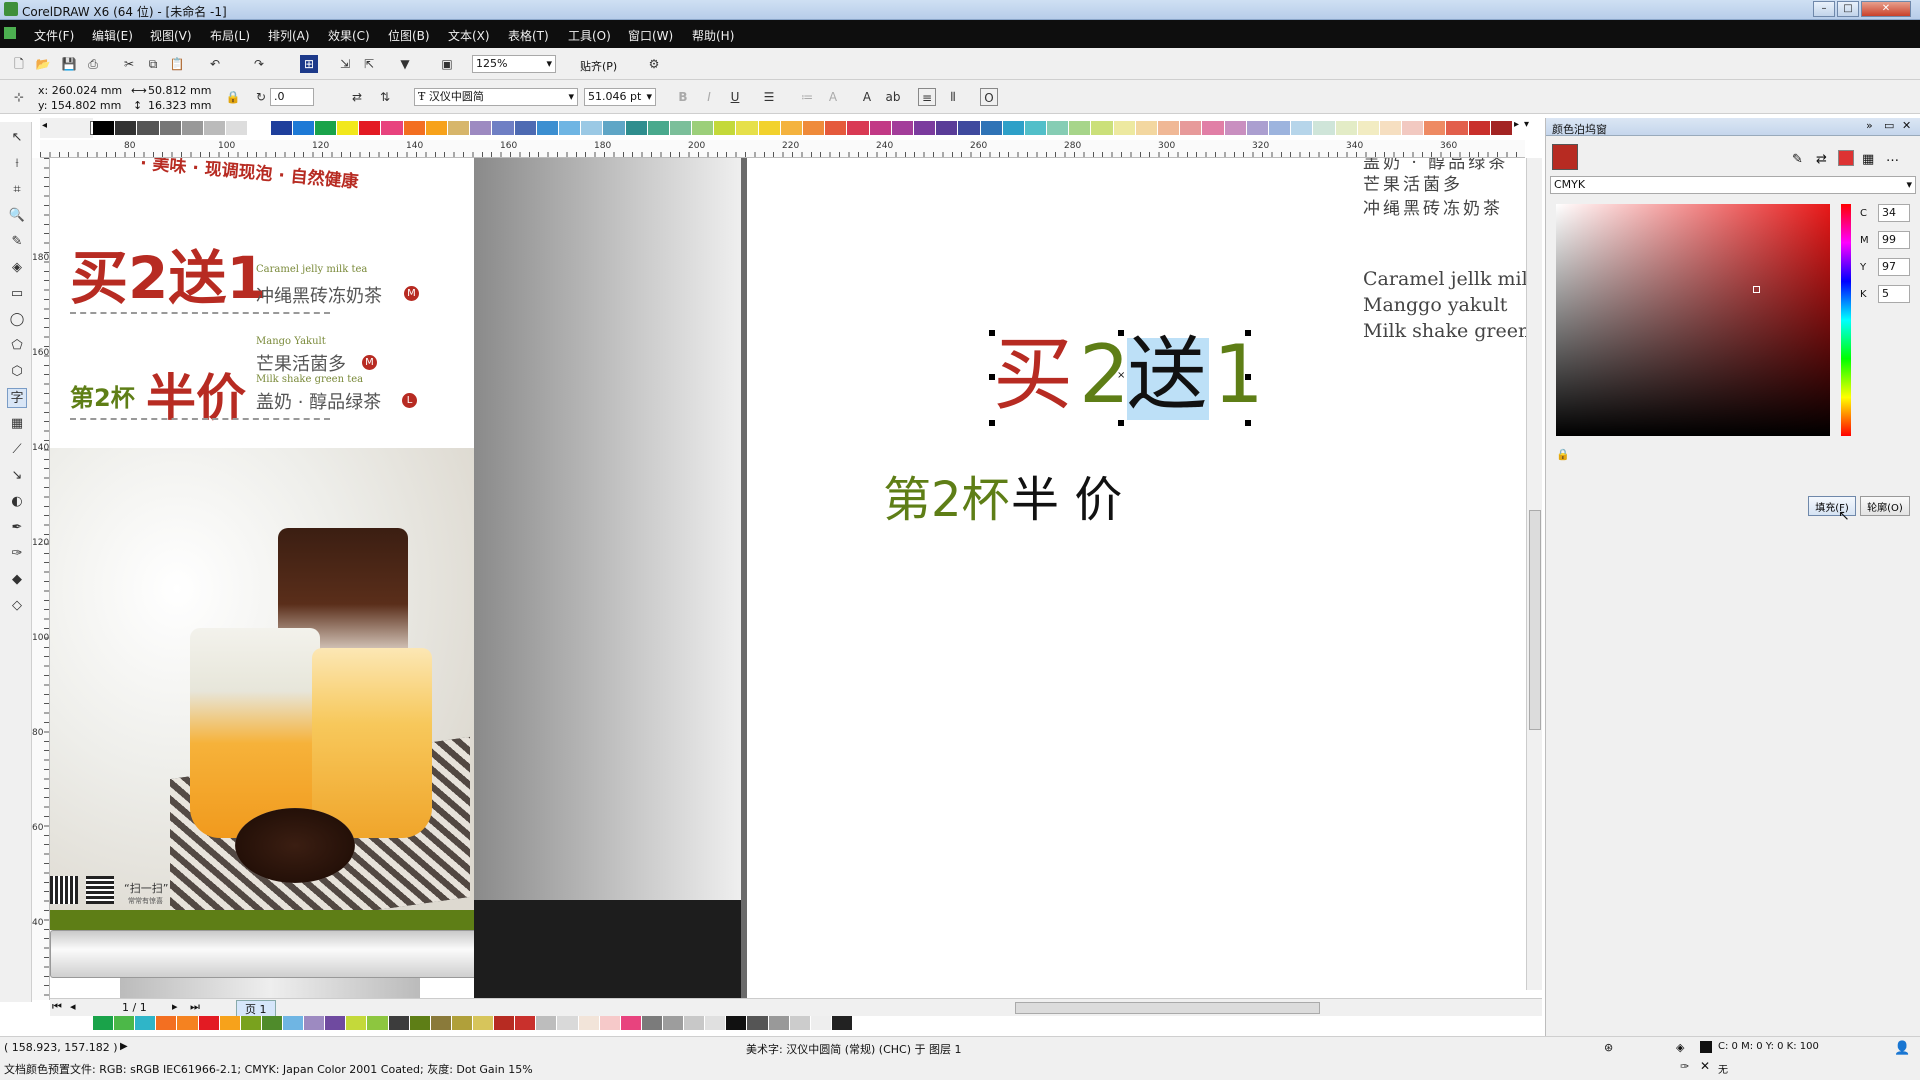 This screenshot has width=1920, height=1080. What do you see at coordinates (1848, 9) in the screenshot?
I see `maximize-button: □` at bounding box center [1848, 9].